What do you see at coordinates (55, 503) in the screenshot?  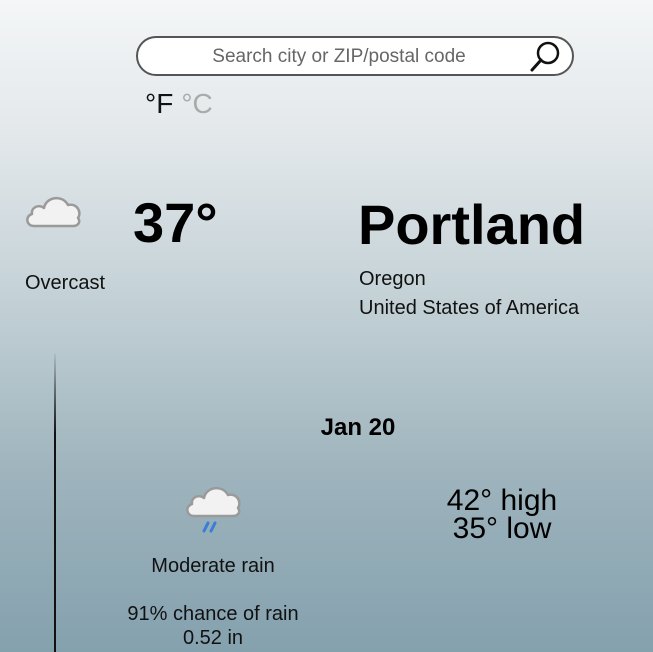 I see `timeline-divider` at bounding box center [55, 503].